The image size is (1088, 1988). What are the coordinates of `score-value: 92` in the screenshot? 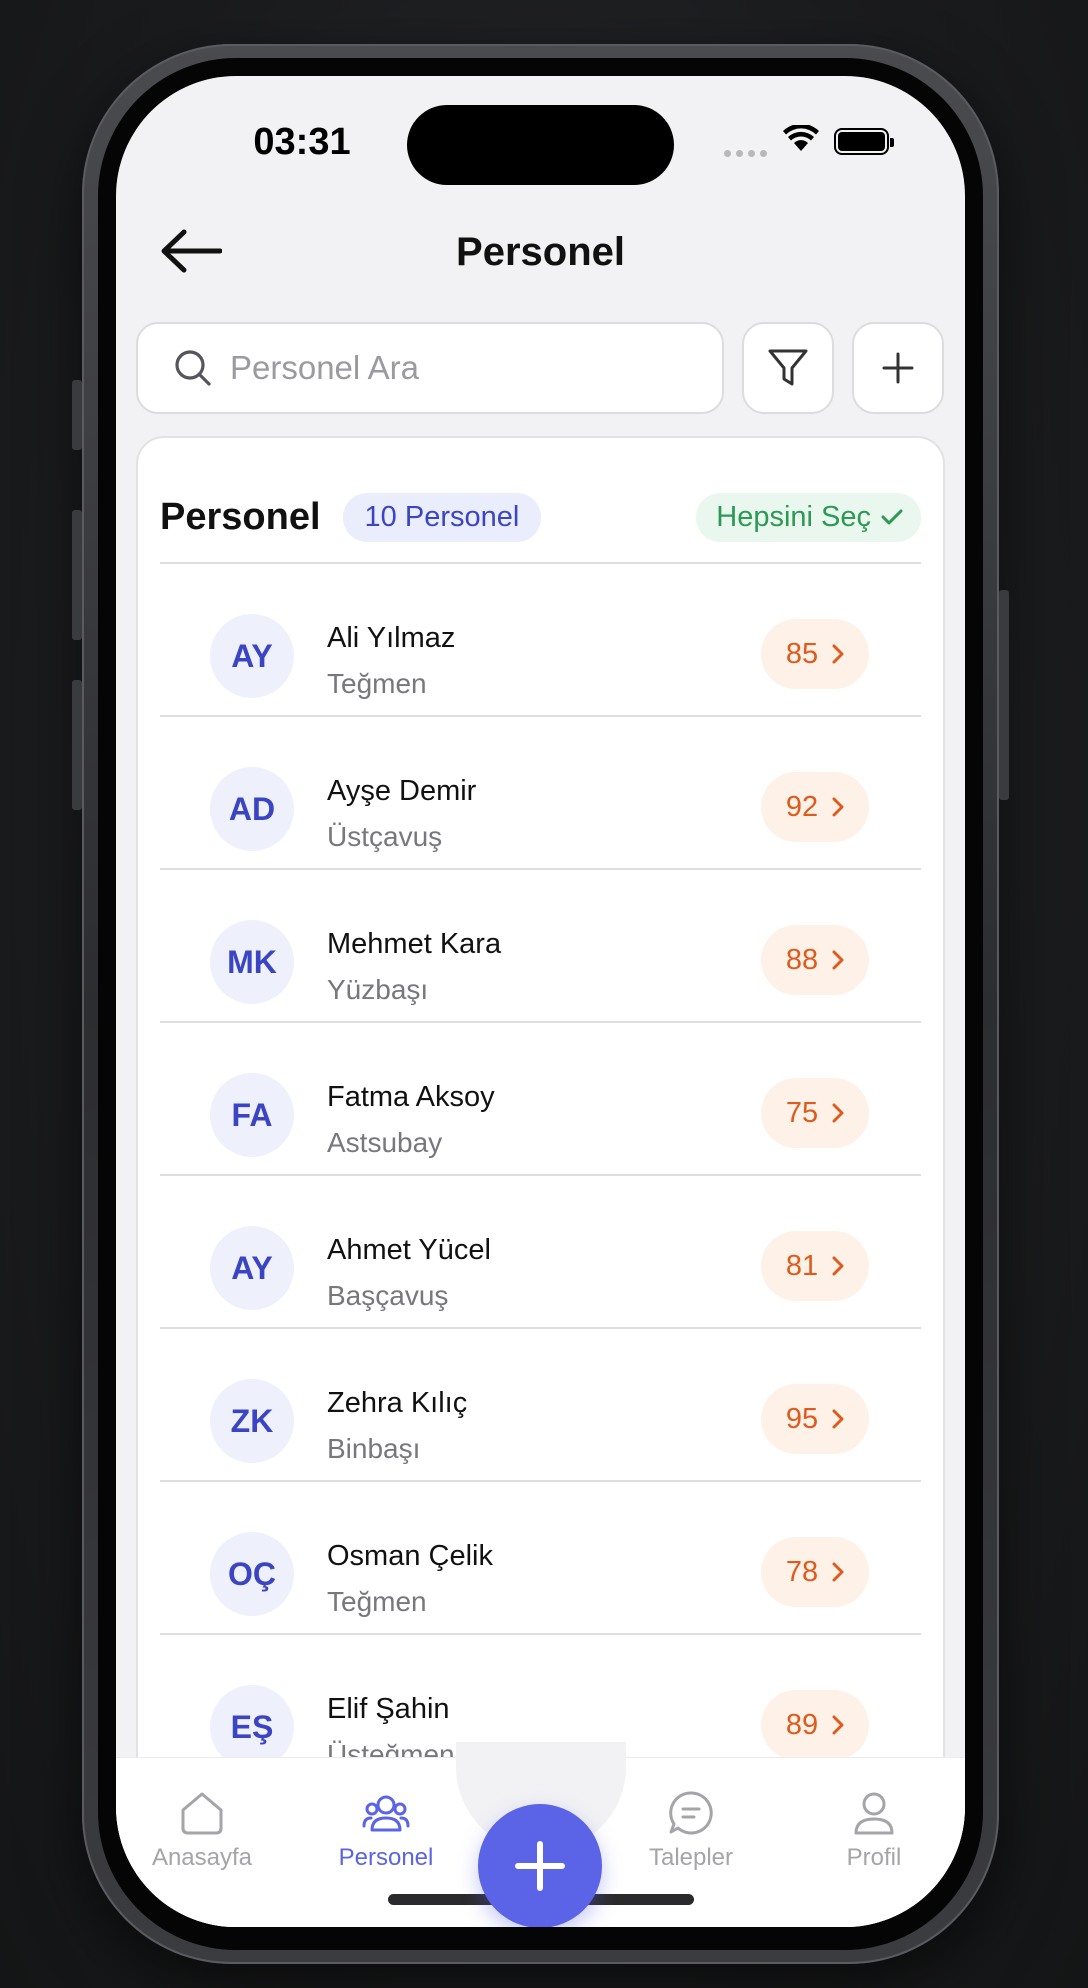 It's located at (802, 806).